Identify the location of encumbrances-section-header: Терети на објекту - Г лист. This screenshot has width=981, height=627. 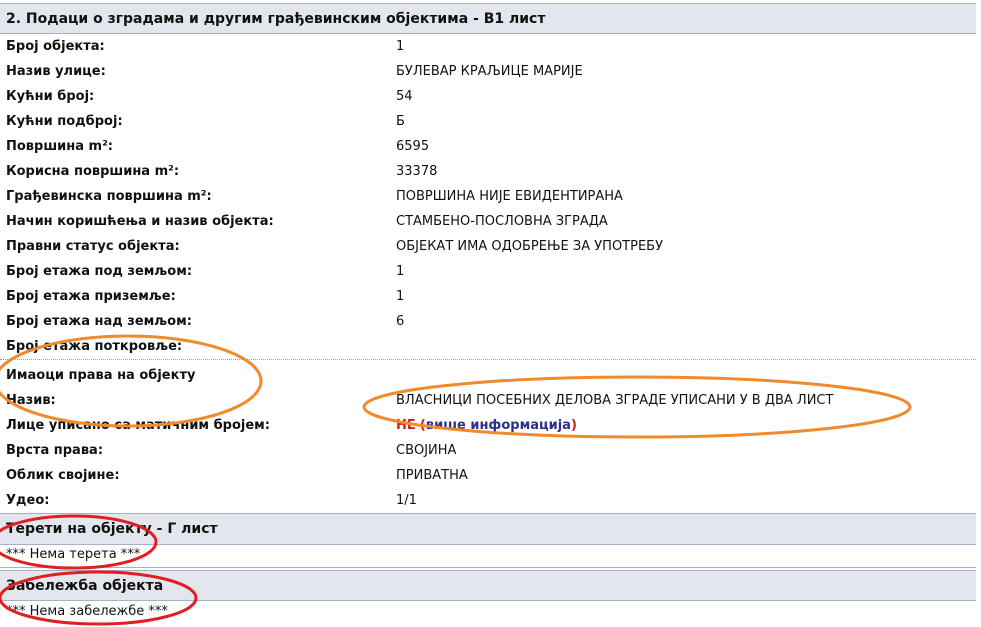
(488, 529).